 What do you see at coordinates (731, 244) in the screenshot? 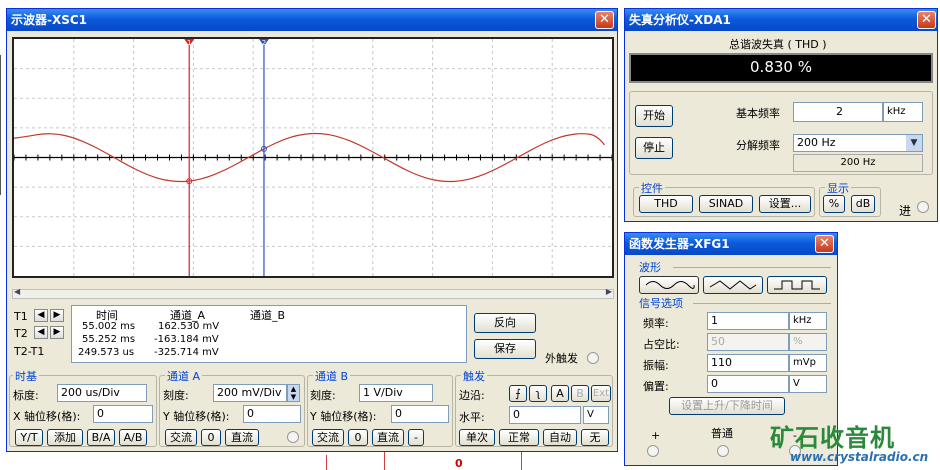
I see `generator-titlebar: 函数发生器-XFG1` at bounding box center [731, 244].